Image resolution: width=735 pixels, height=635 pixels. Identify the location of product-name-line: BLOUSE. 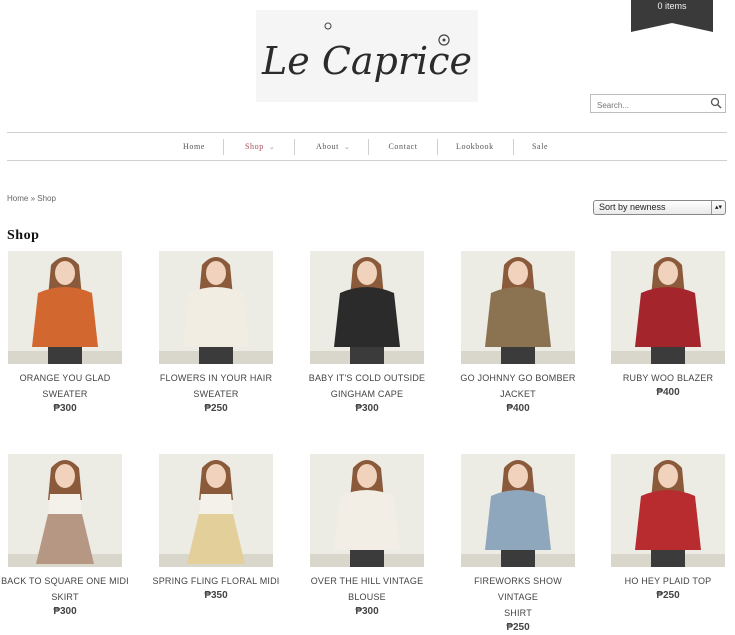
(367, 597).